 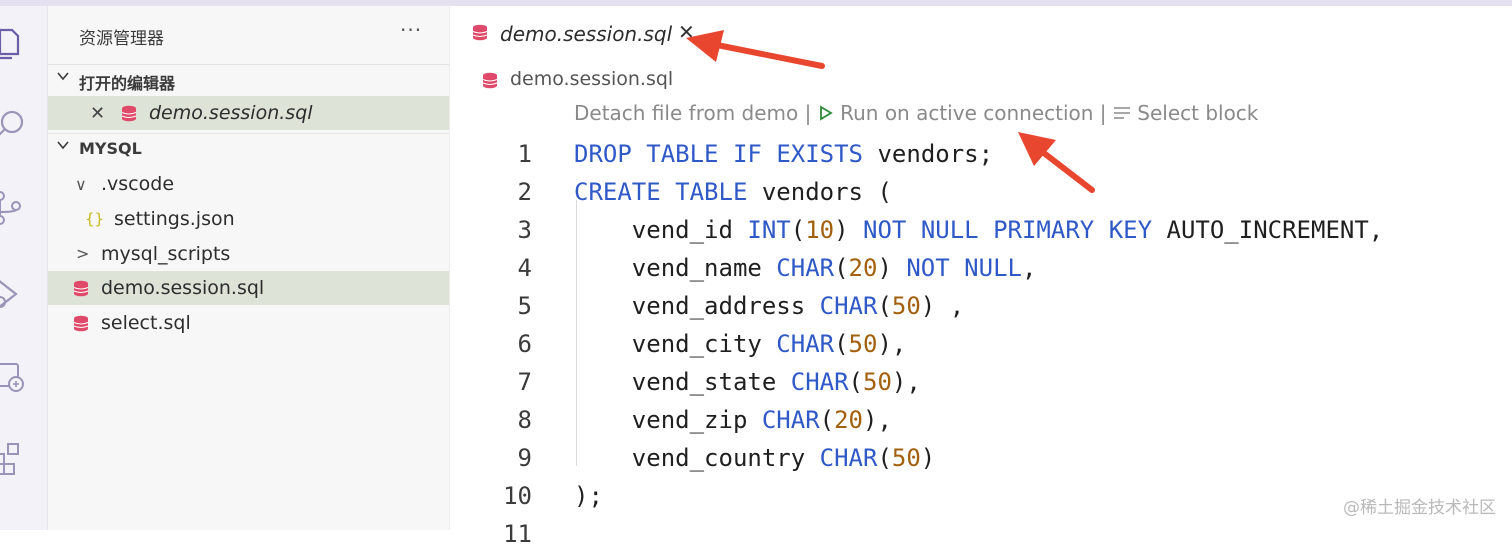 I want to click on code-line: 4 vend_name CHAR(20) NOT NULL,, so click(x=981, y=267).